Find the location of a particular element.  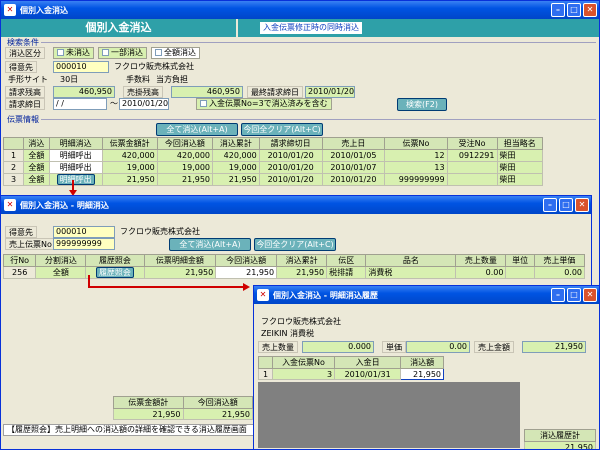

column-header: 伝票明細金額 is located at coordinates (180, 260).